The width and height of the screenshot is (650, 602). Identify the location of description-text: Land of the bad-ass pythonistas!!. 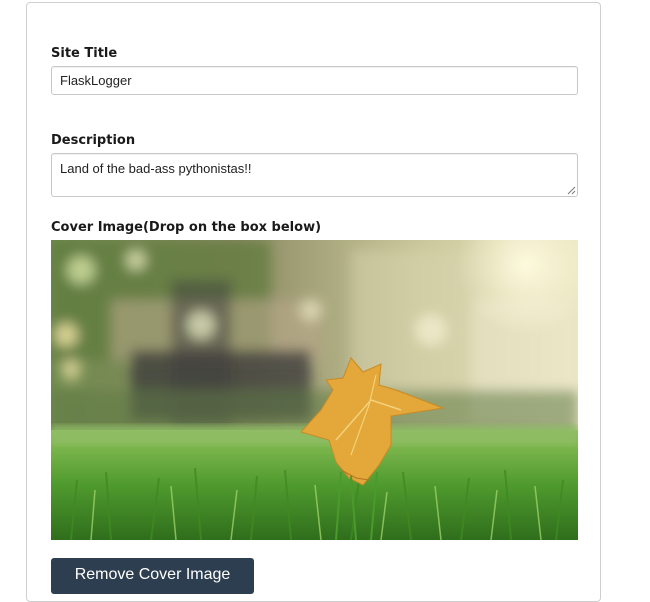
(156, 168).